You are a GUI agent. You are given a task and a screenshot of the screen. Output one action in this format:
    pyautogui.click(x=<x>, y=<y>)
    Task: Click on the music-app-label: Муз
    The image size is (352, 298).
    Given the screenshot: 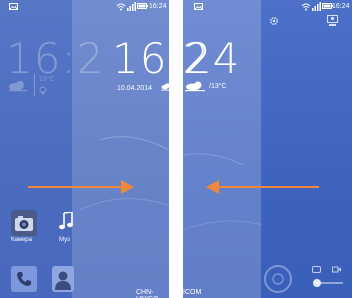 What is the action you would take?
    pyautogui.click(x=64, y=240)
    